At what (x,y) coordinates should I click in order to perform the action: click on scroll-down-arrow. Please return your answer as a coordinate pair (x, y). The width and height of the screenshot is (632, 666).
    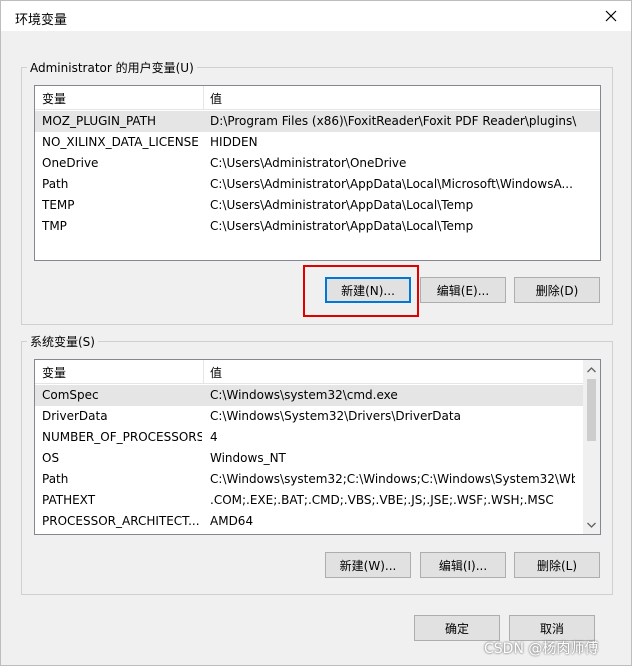
    Looking at the image, I should click on (591, 524).